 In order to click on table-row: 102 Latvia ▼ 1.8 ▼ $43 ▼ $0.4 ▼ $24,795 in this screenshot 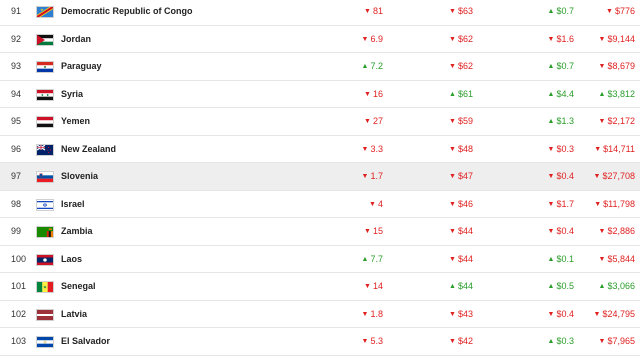, I will do `click(320, 314)`.